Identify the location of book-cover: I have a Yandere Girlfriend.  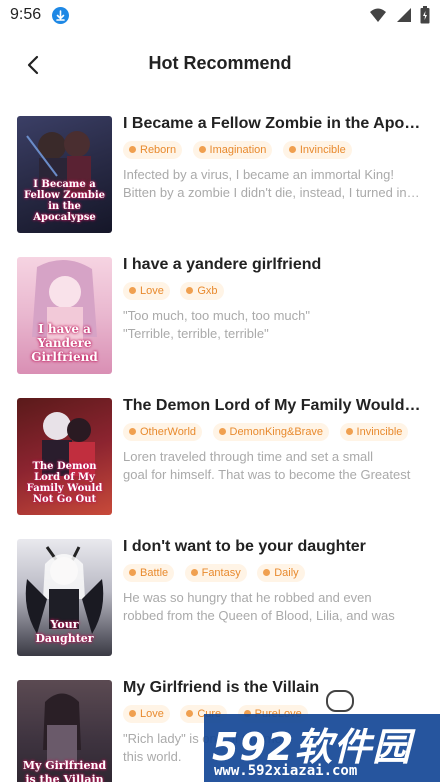
(64, 315).